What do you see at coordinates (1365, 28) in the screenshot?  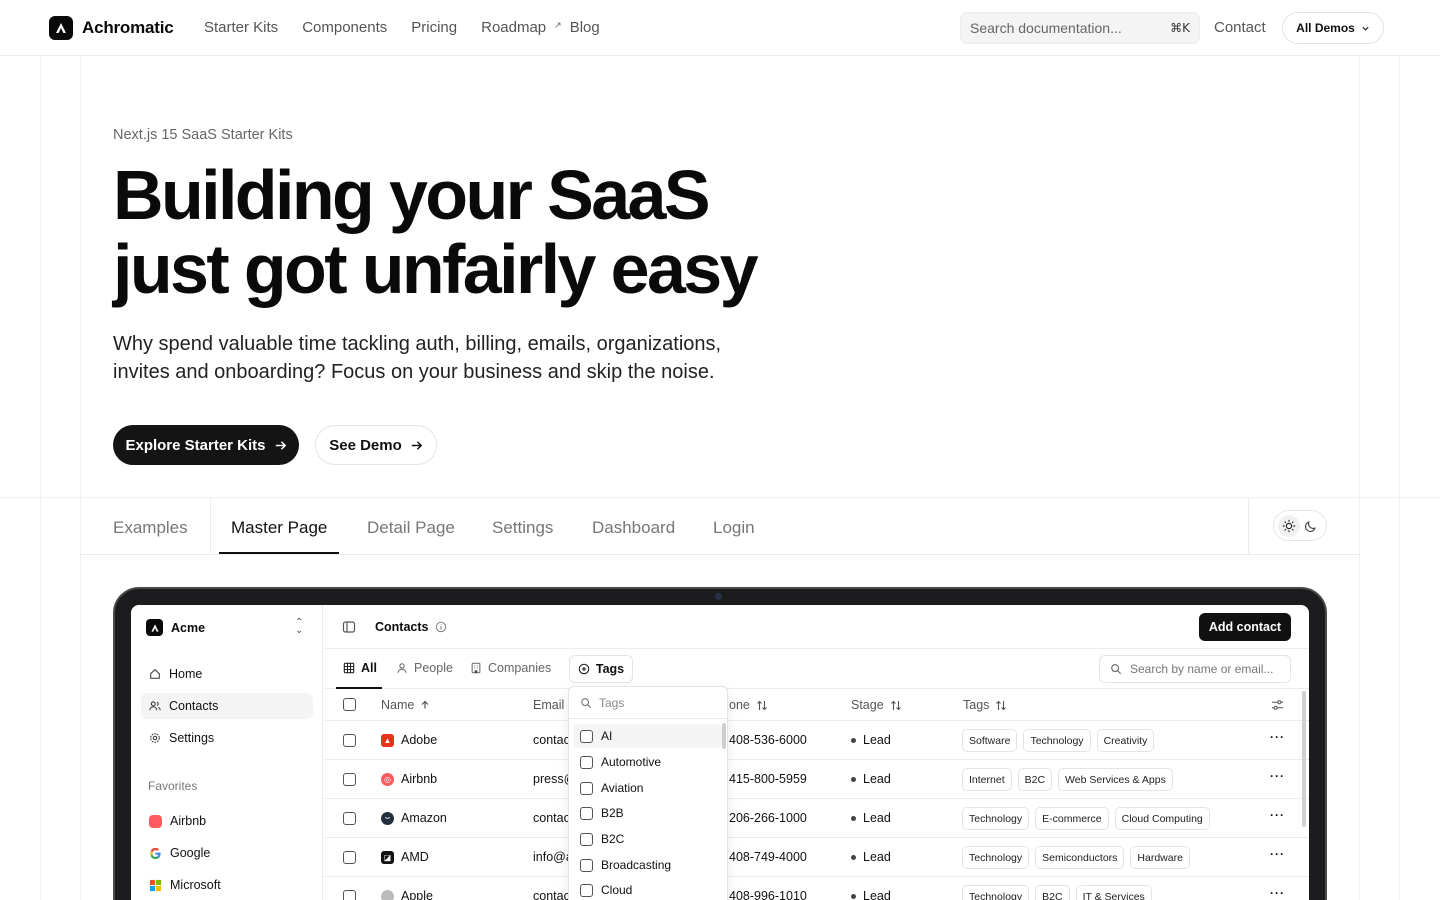 I see `chevron-down-icon` at bounding box center [1365, 28].